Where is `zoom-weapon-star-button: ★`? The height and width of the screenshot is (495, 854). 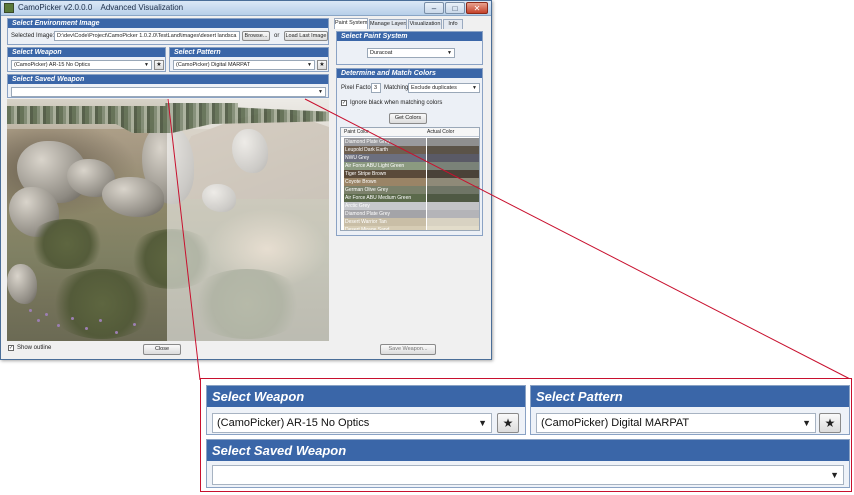
zoom-weapon-star-button: ★ is located at coordinates (508, 423).